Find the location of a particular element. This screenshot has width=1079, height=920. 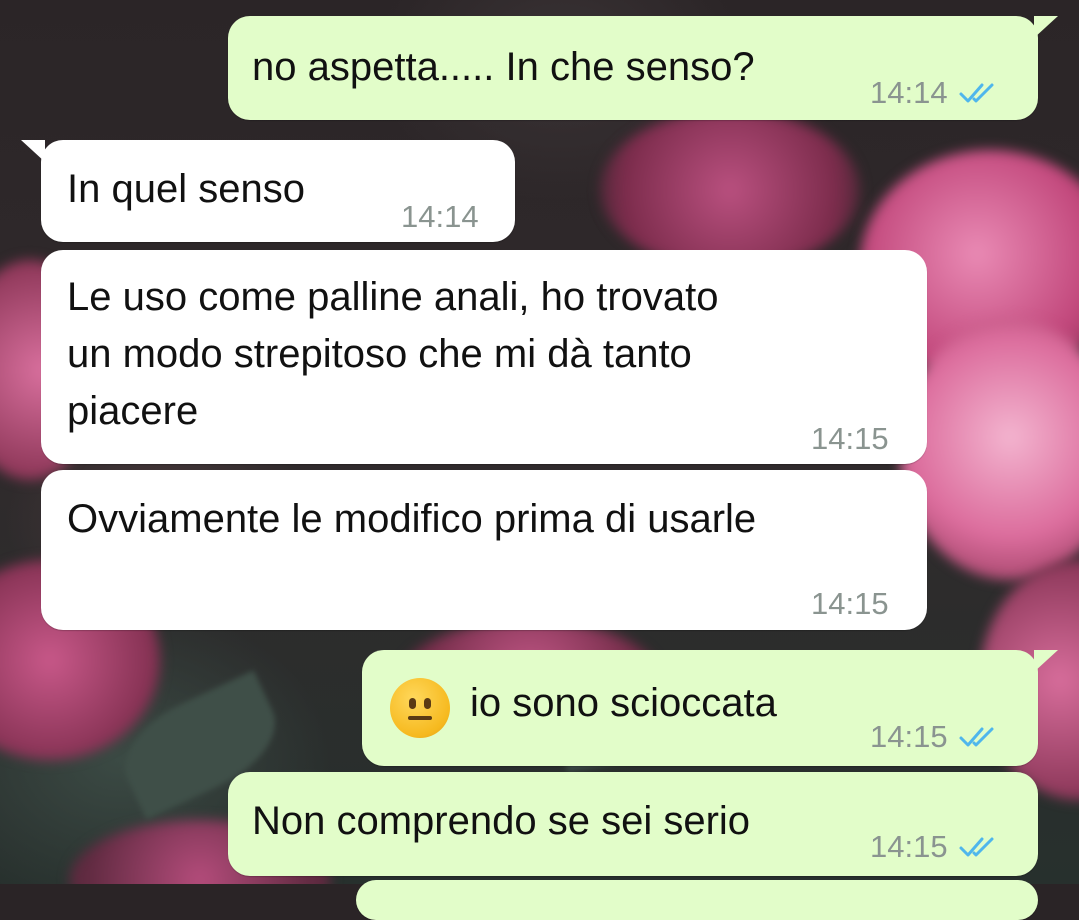

message-text: no aspetta..... In che senso? is located at coordinates (503, 67).